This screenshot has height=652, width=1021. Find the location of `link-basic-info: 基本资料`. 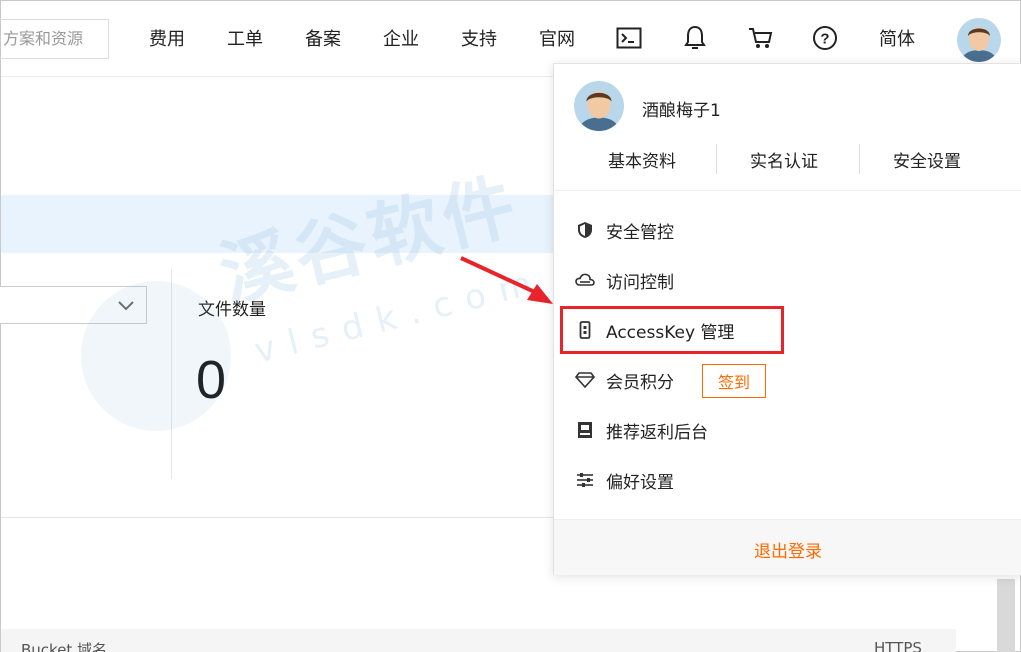

link-basic-info: 基本资料 is located at coordinates (642, 159).